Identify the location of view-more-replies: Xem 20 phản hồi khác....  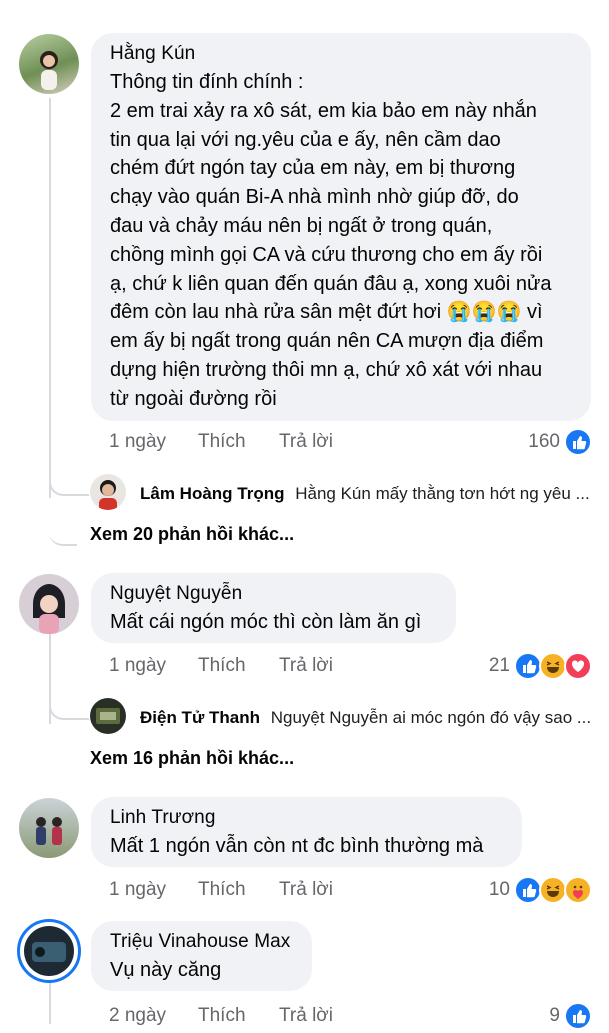
(192, 534).